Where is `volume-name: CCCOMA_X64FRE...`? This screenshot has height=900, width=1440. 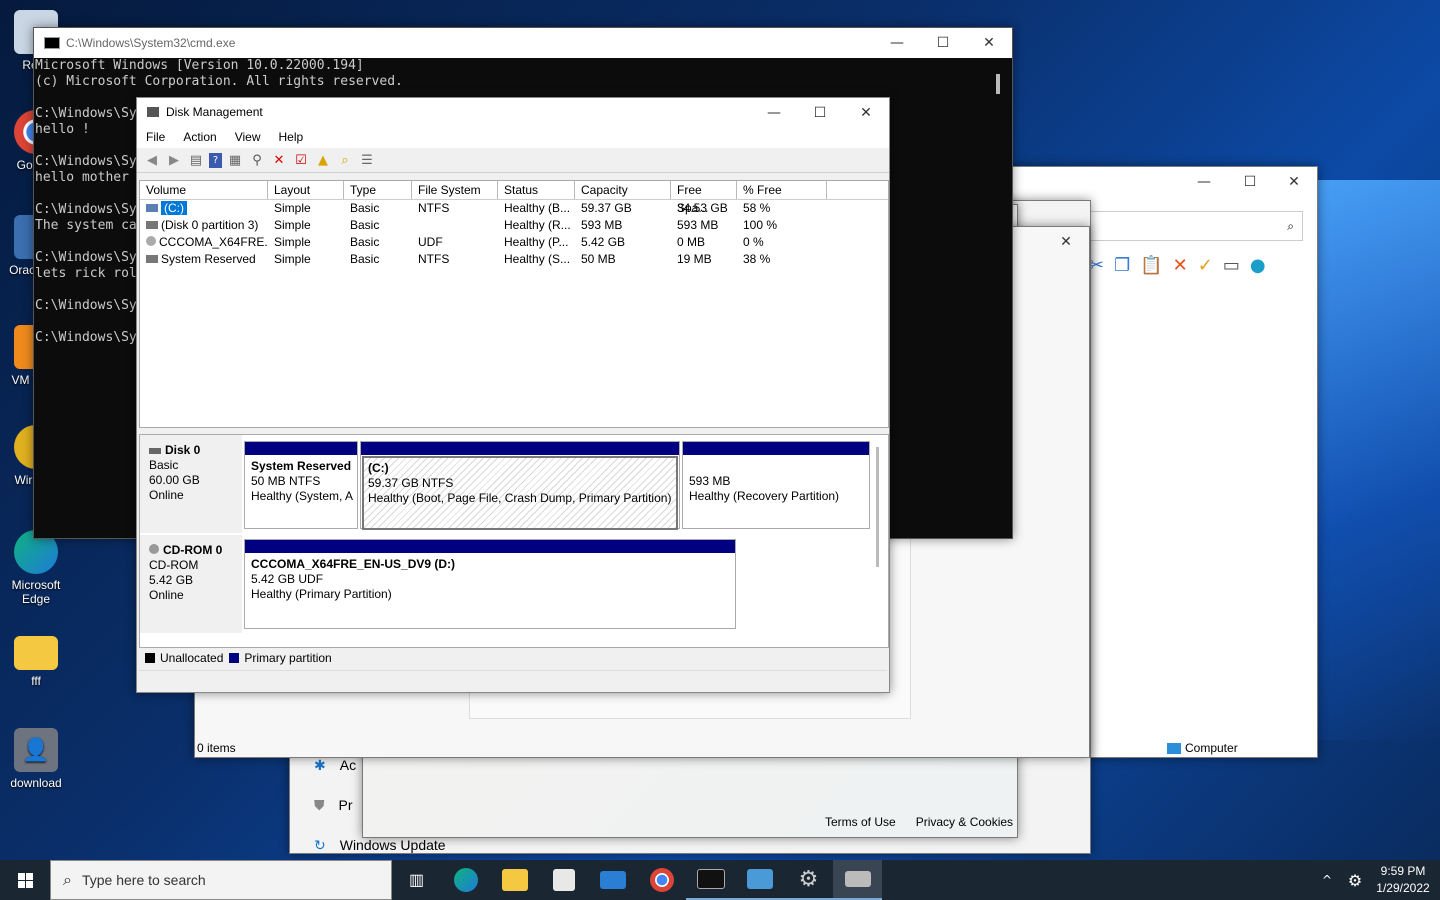
volume-name: CCCOMA_X64FRE... is located at coordinates (213, 242).